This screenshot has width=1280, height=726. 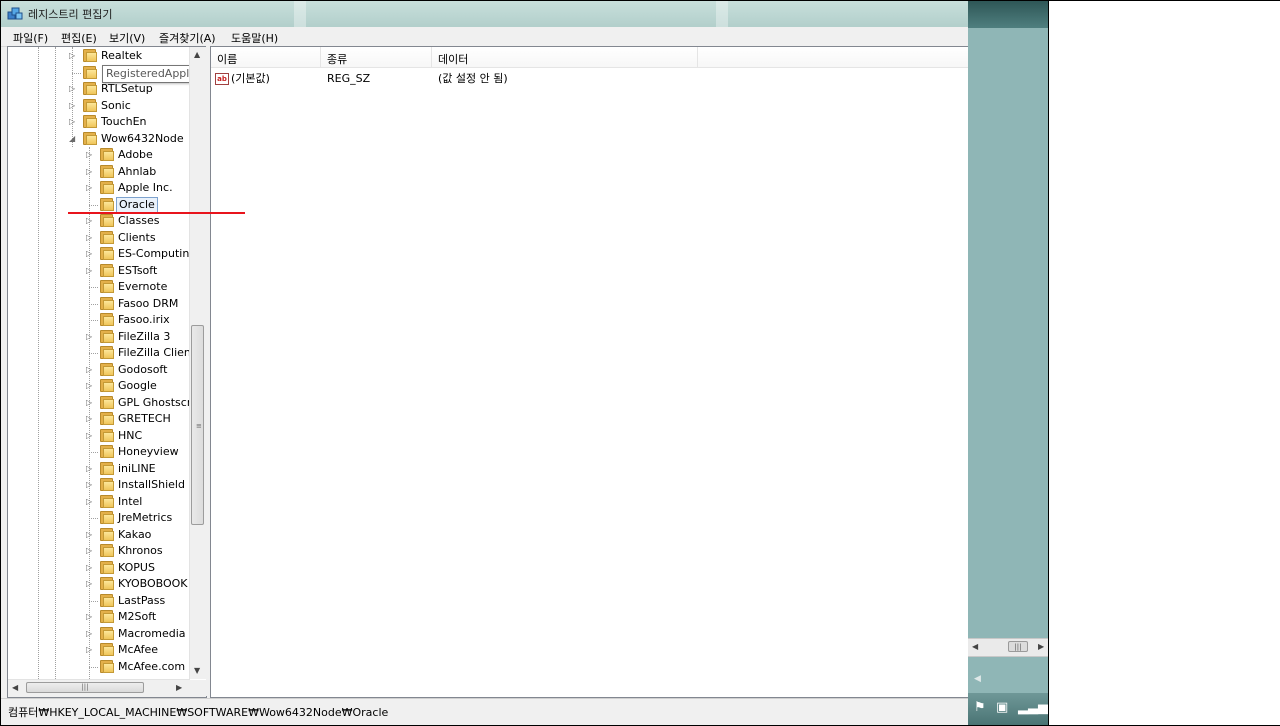 I want to click on column-header-data: 데이터, so click(x=565, y=57).